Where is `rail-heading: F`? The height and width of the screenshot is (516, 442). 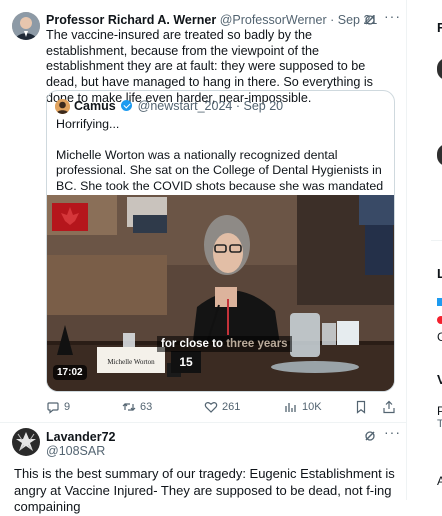 rail-heading: F is located at coordinates (439, 27).